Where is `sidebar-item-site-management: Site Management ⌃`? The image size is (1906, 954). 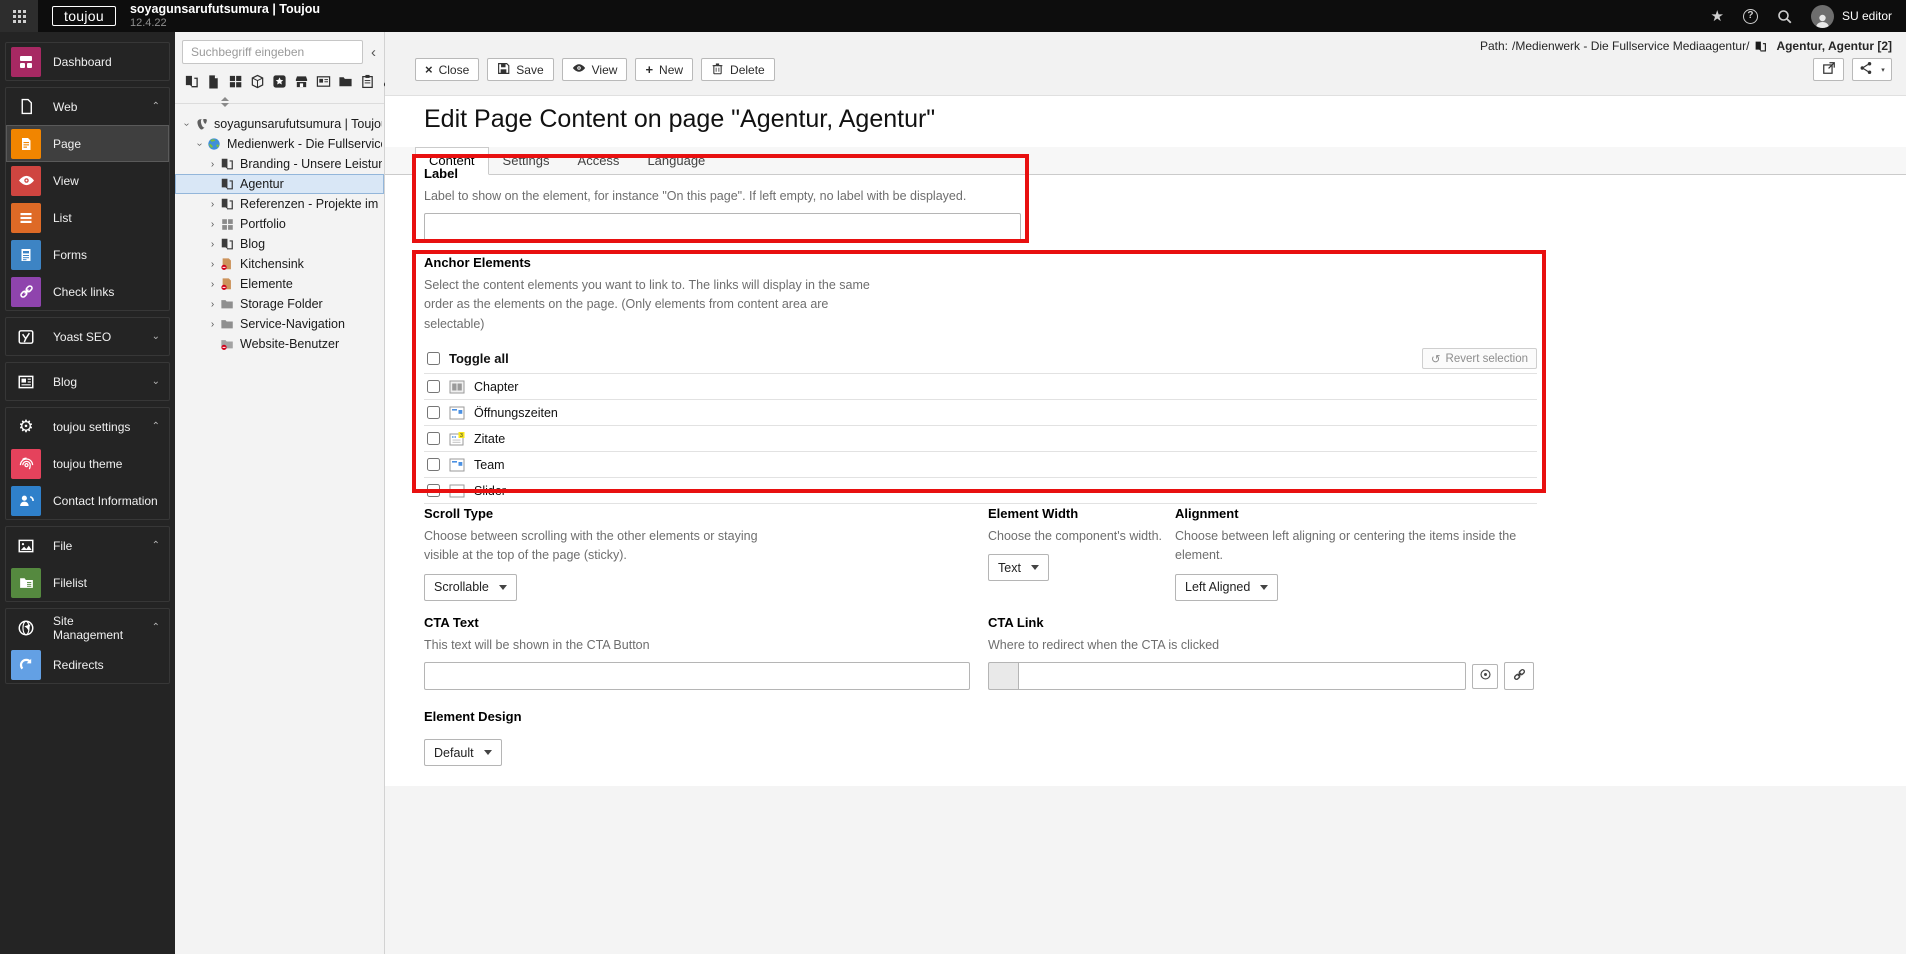
sidebar-item-site-management: Site Management ⌃ is located at coordinates (87, 627).